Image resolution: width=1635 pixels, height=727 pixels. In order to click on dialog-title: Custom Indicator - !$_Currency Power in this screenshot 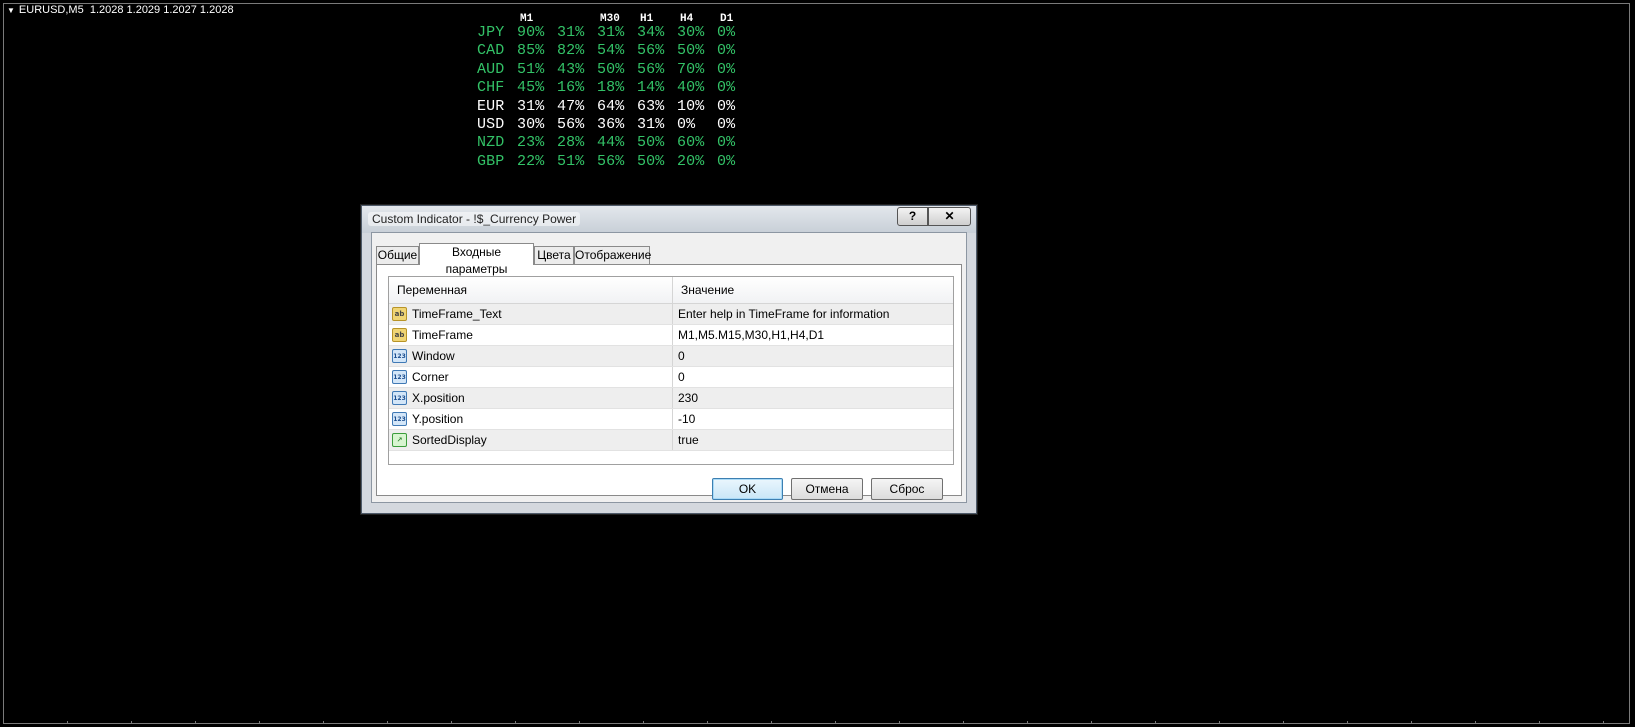, I will do `click(474, 219)`.